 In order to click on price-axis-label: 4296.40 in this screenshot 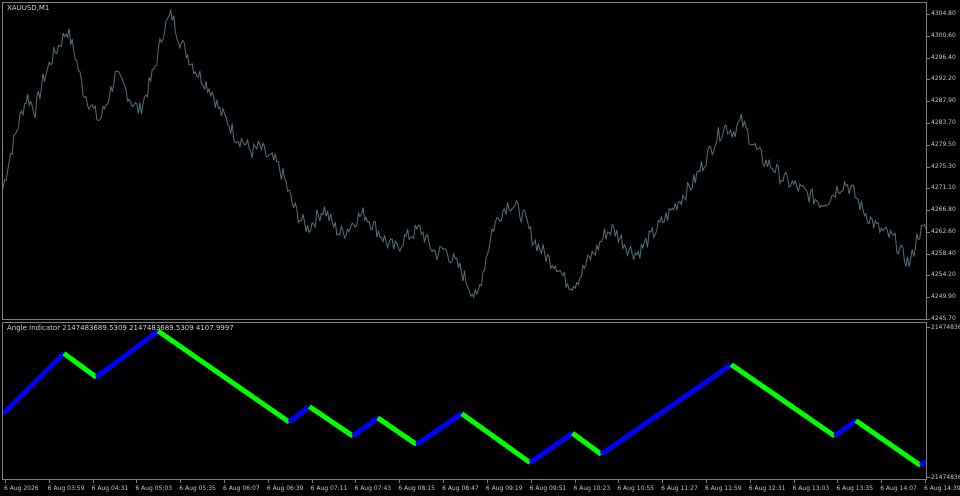, I will do `click(943, 57)`.